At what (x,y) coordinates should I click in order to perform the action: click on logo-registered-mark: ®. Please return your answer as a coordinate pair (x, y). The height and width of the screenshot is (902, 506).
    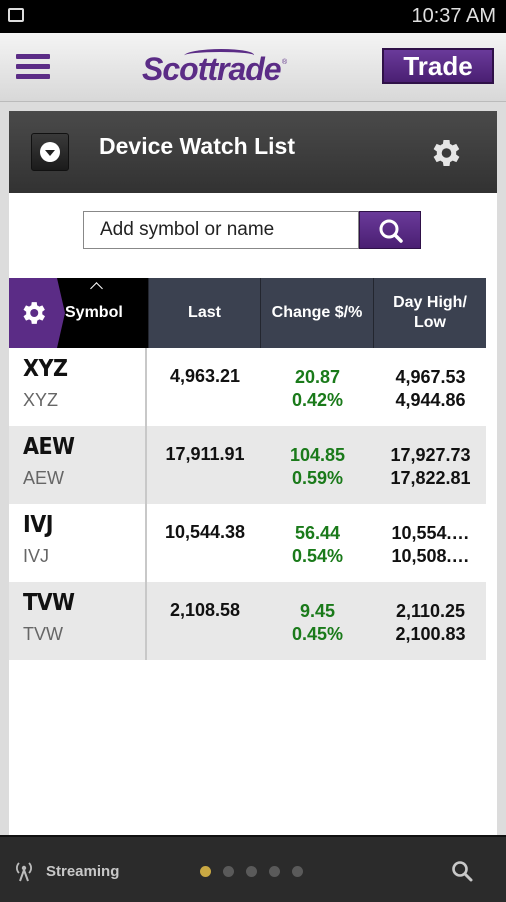
    Looking at the image, I should click on (285, 62).